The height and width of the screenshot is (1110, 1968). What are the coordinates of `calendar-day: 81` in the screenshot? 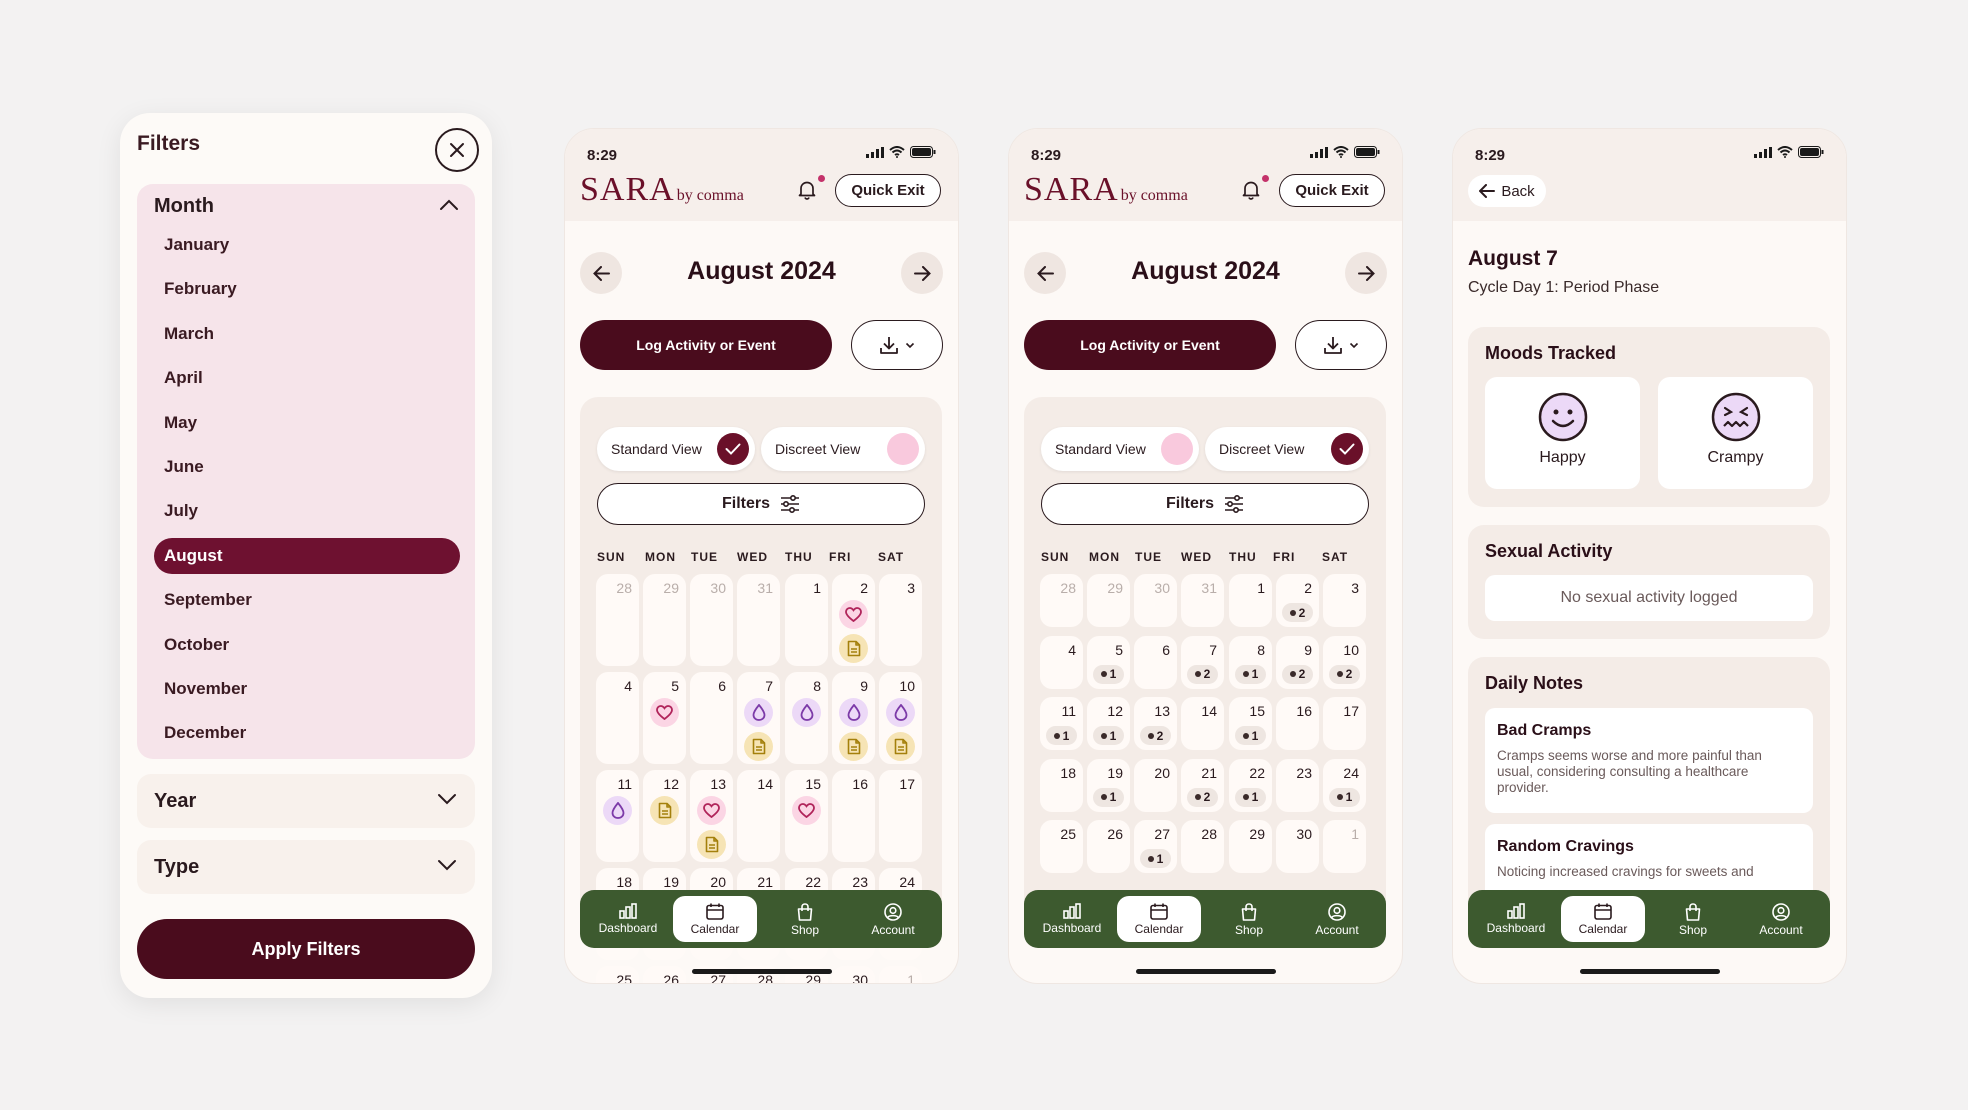 It's located at (1250, 662).